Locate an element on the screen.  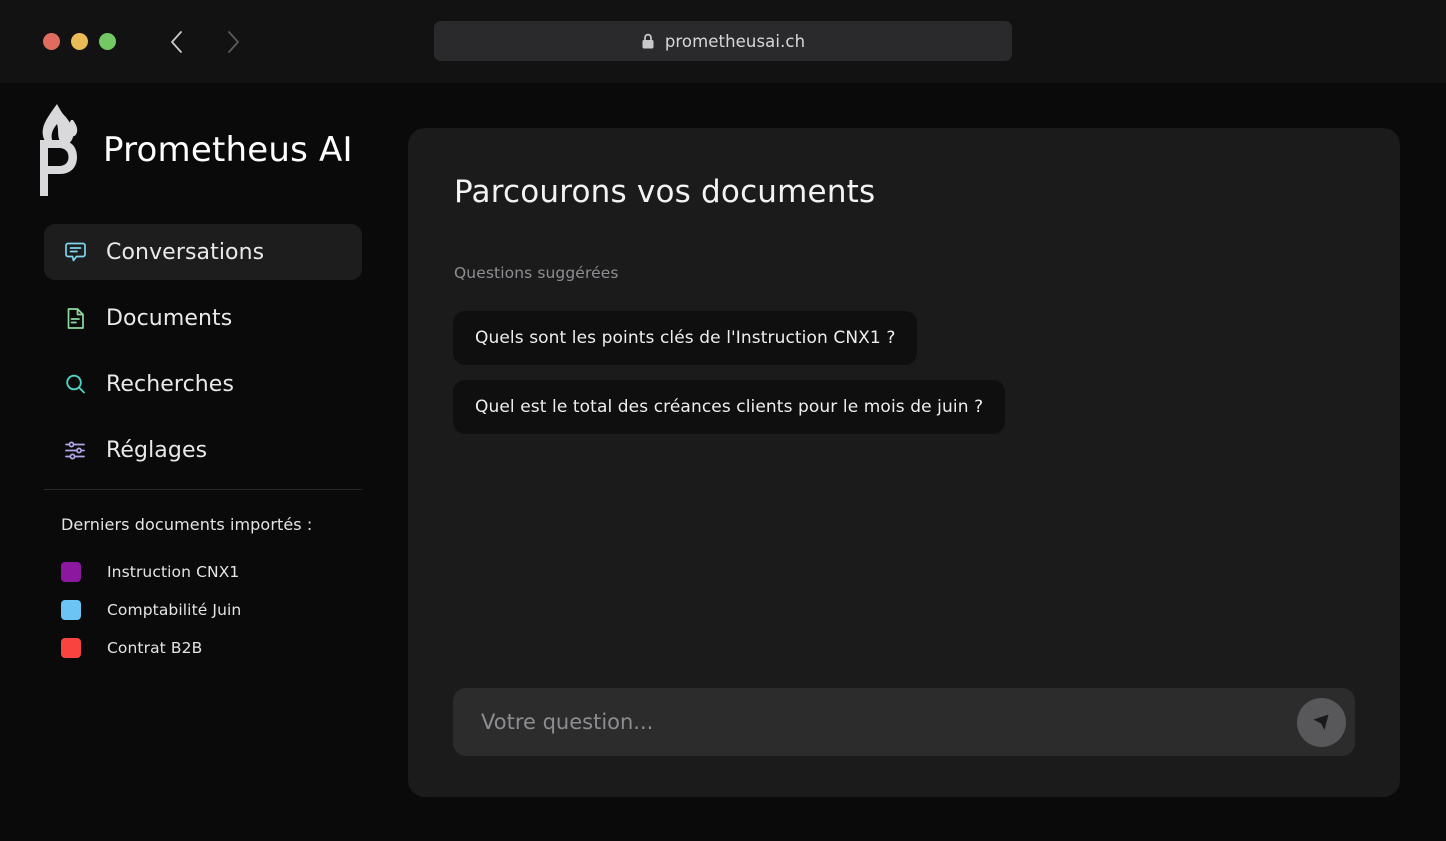
sidebar-item-documents: Documents is located at coordinates (203, 318).